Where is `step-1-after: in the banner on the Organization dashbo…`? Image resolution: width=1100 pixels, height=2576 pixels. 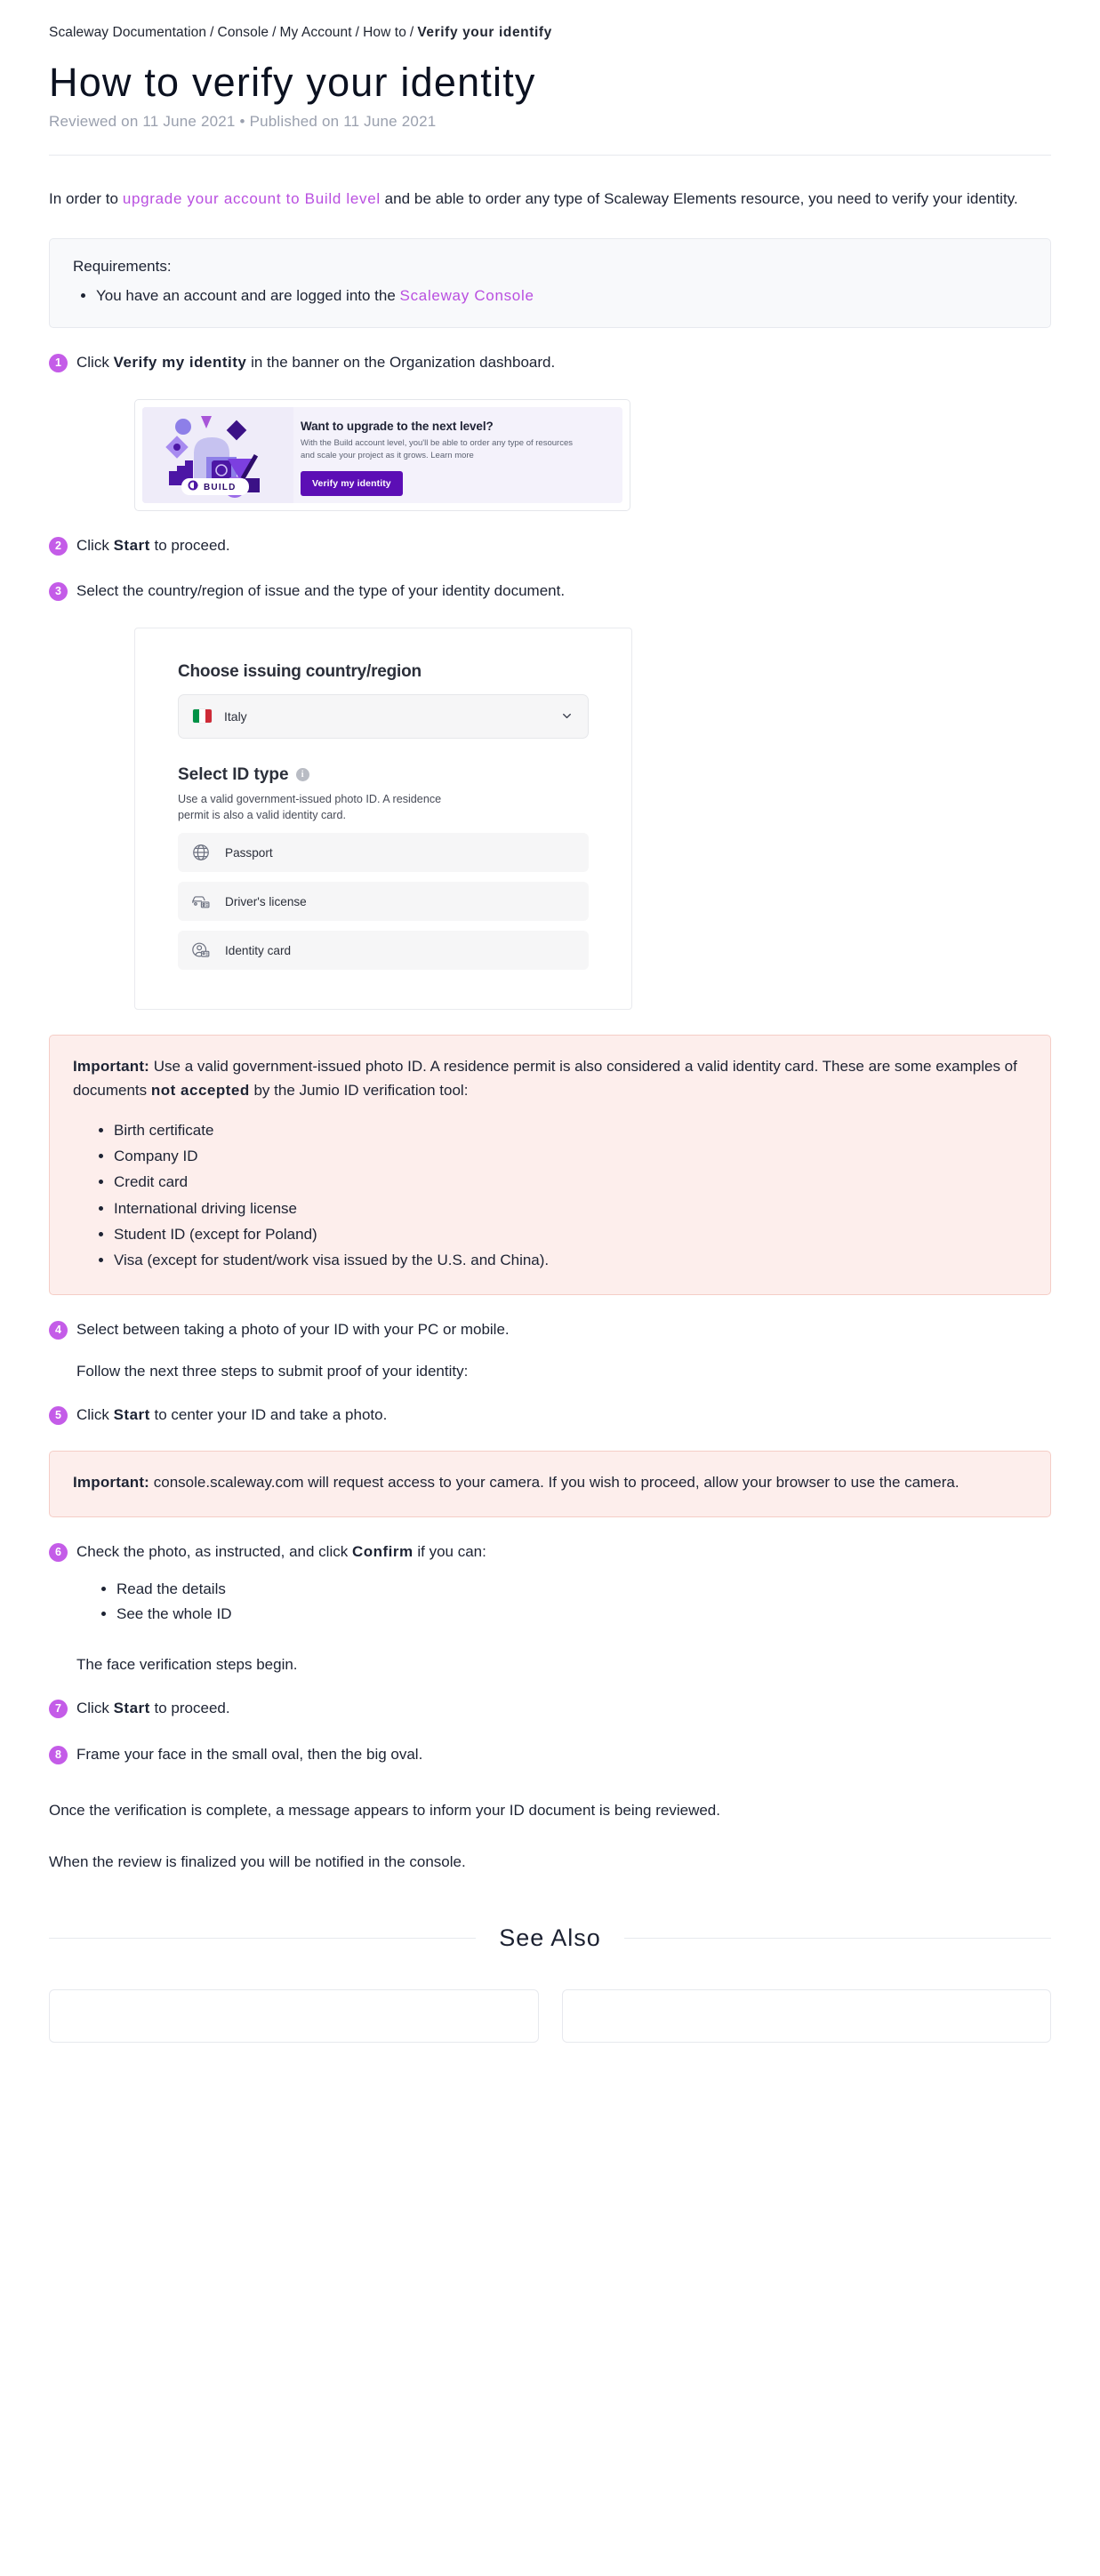 step-1-after: in the banner on the Organization dashbo… is located at coordinates (401, 363).